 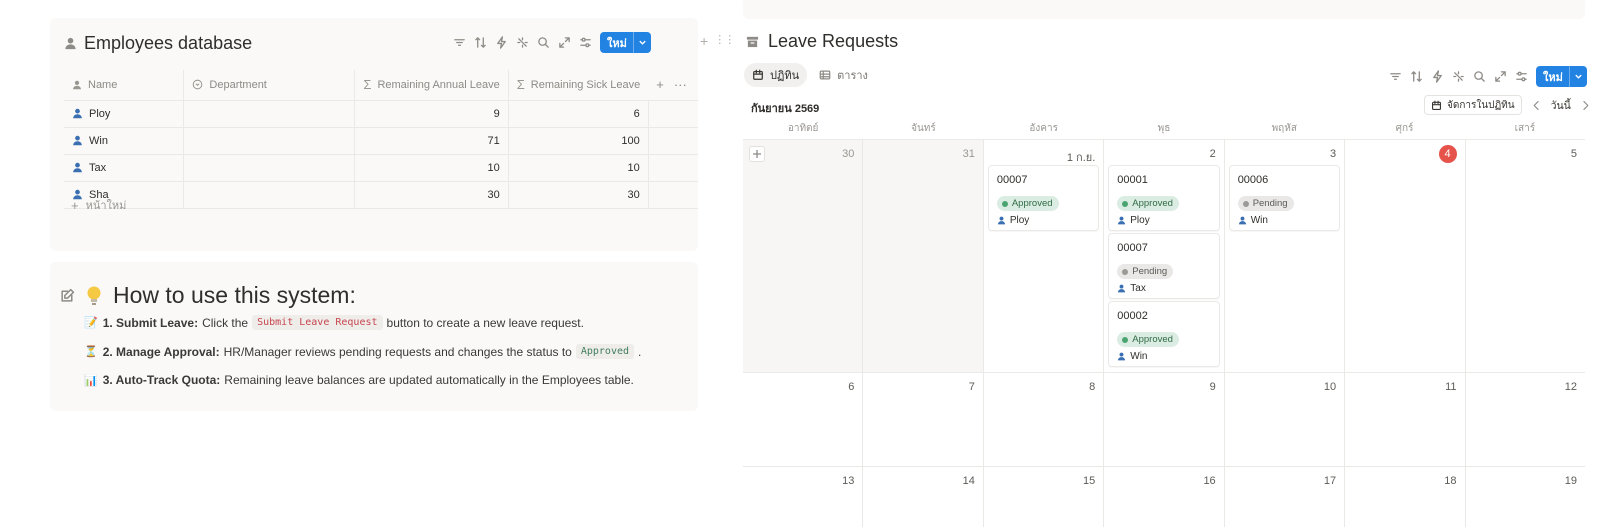 I want to click on tab-label: ปฏิทิน, so click(x=785, y=76).